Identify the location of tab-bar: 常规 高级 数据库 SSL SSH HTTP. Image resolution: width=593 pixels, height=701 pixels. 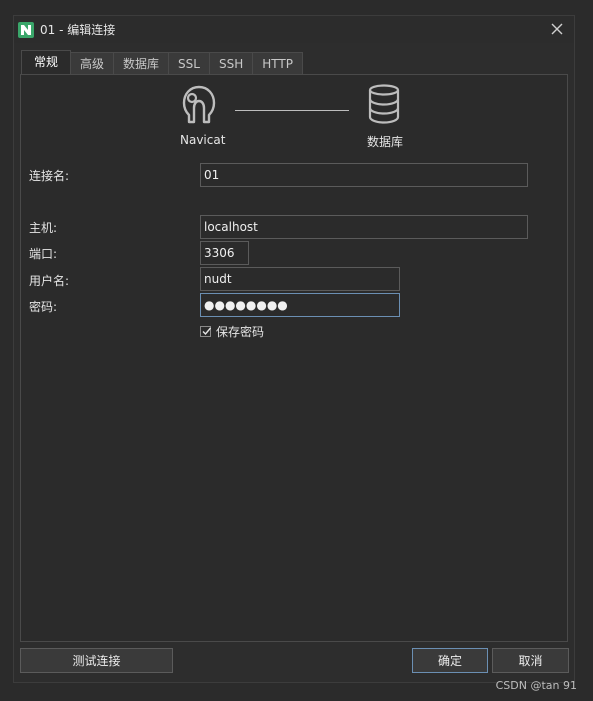
(162, 62).